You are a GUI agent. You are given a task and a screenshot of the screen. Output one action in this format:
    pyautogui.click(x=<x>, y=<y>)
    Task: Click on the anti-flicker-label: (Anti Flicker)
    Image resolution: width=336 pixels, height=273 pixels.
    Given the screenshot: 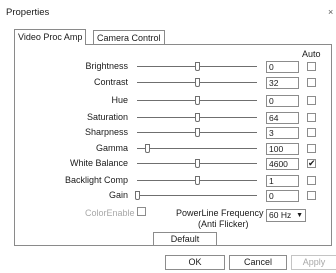 What is the action you would take?
    pyautogui.click(x=223, y=224)
    